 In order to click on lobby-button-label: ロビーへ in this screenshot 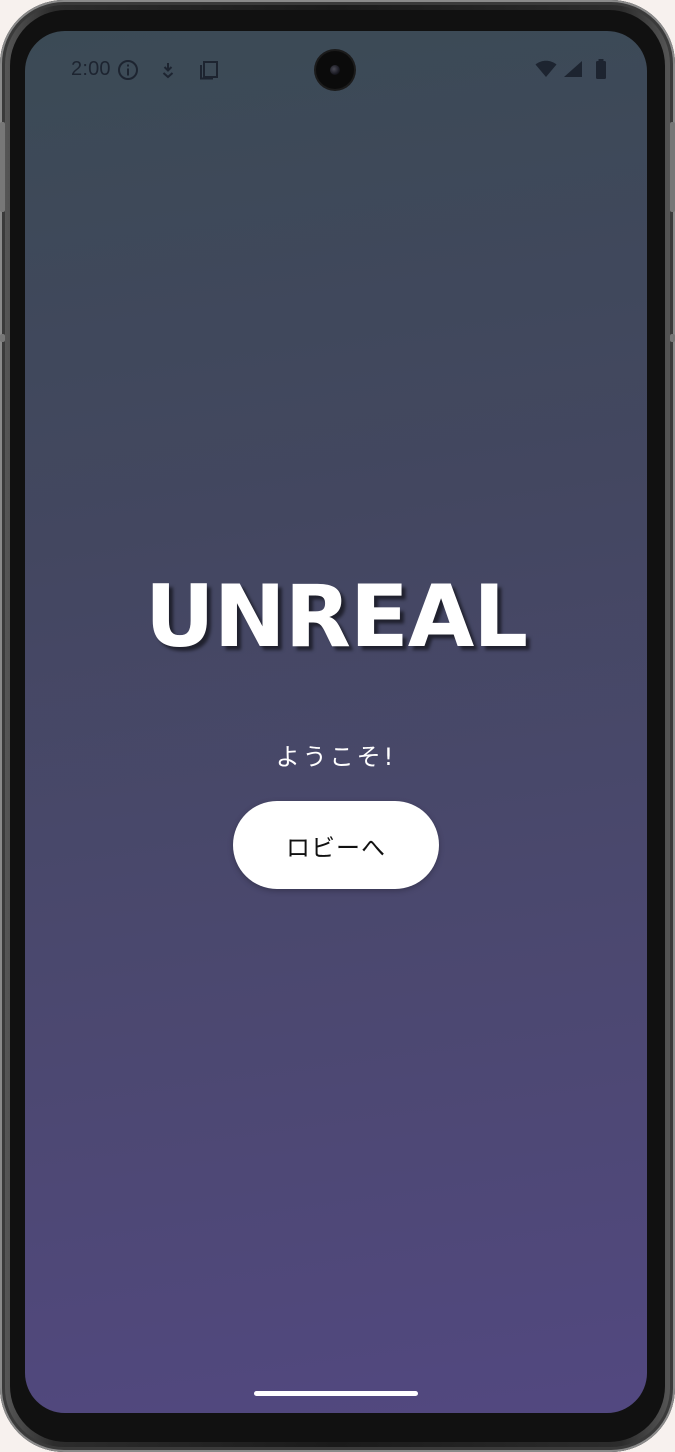, I will do `click(336, 847)`.